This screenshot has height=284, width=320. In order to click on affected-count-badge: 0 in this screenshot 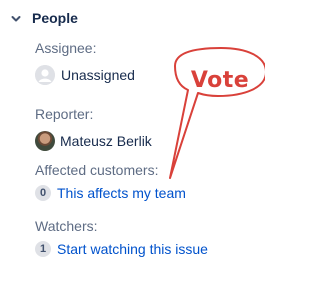, I will do `click(43, 193)`.